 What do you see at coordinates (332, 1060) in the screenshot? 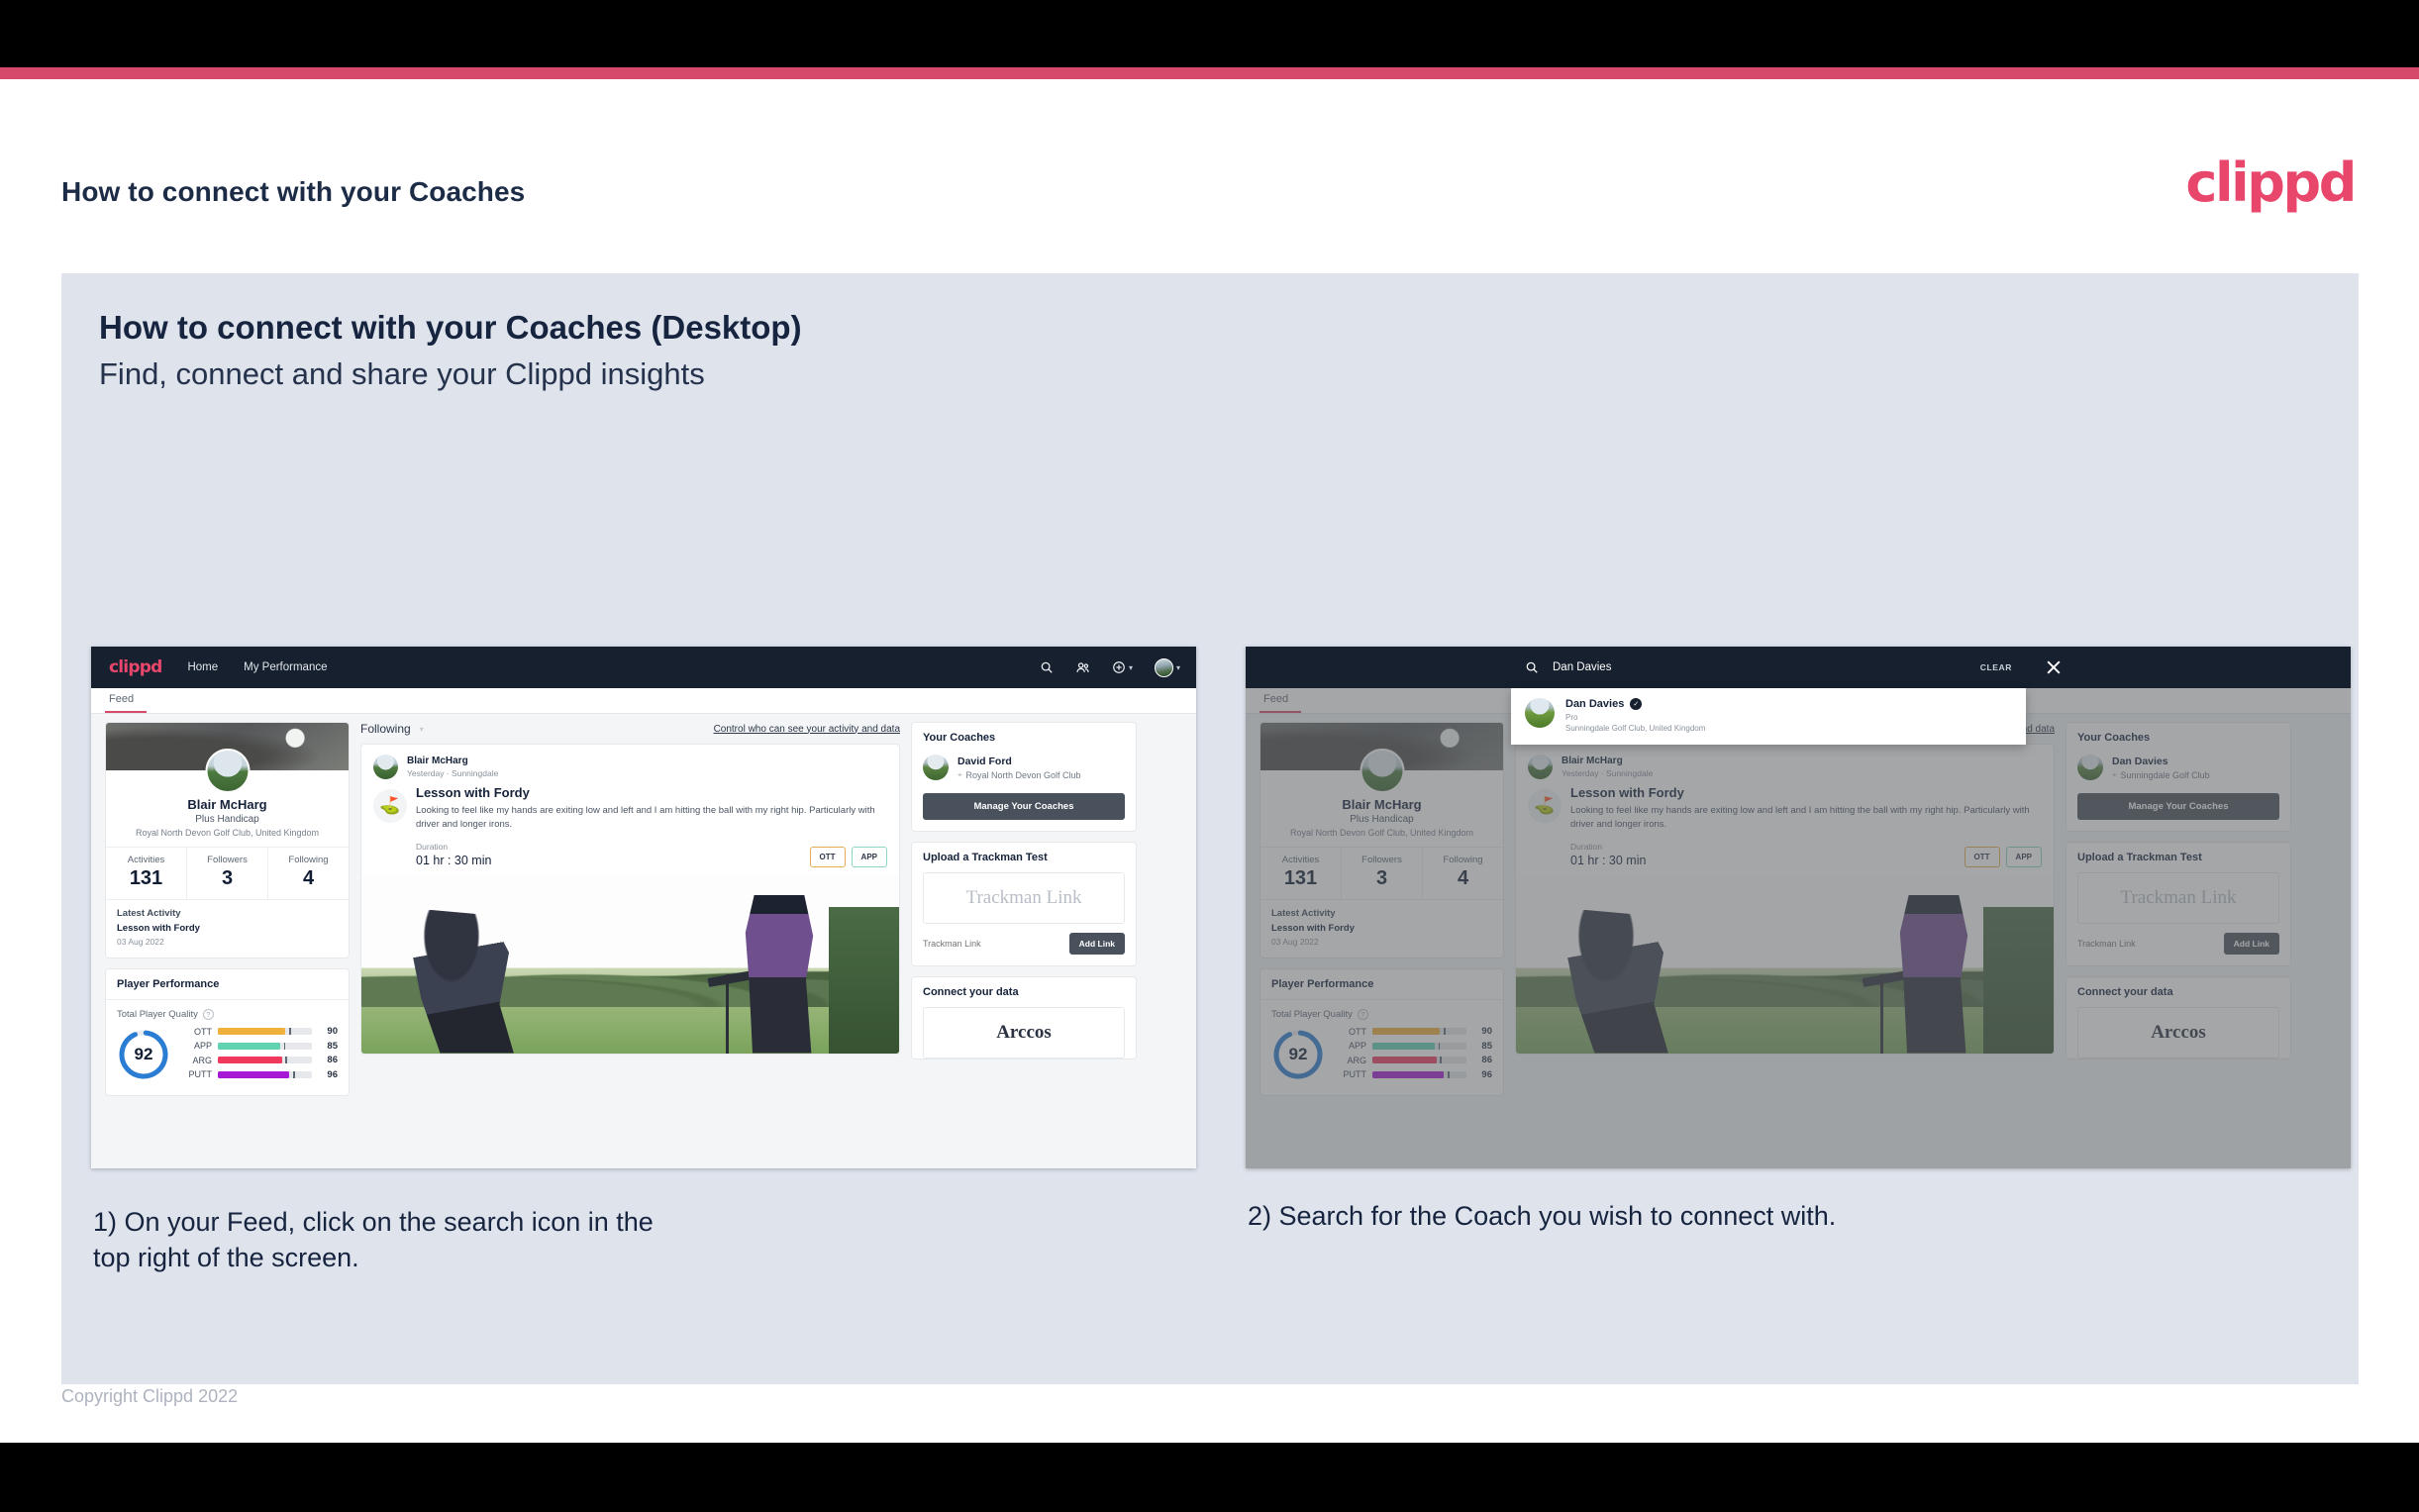
I see `metric-value: 86` at bounding box center [332, 1060].